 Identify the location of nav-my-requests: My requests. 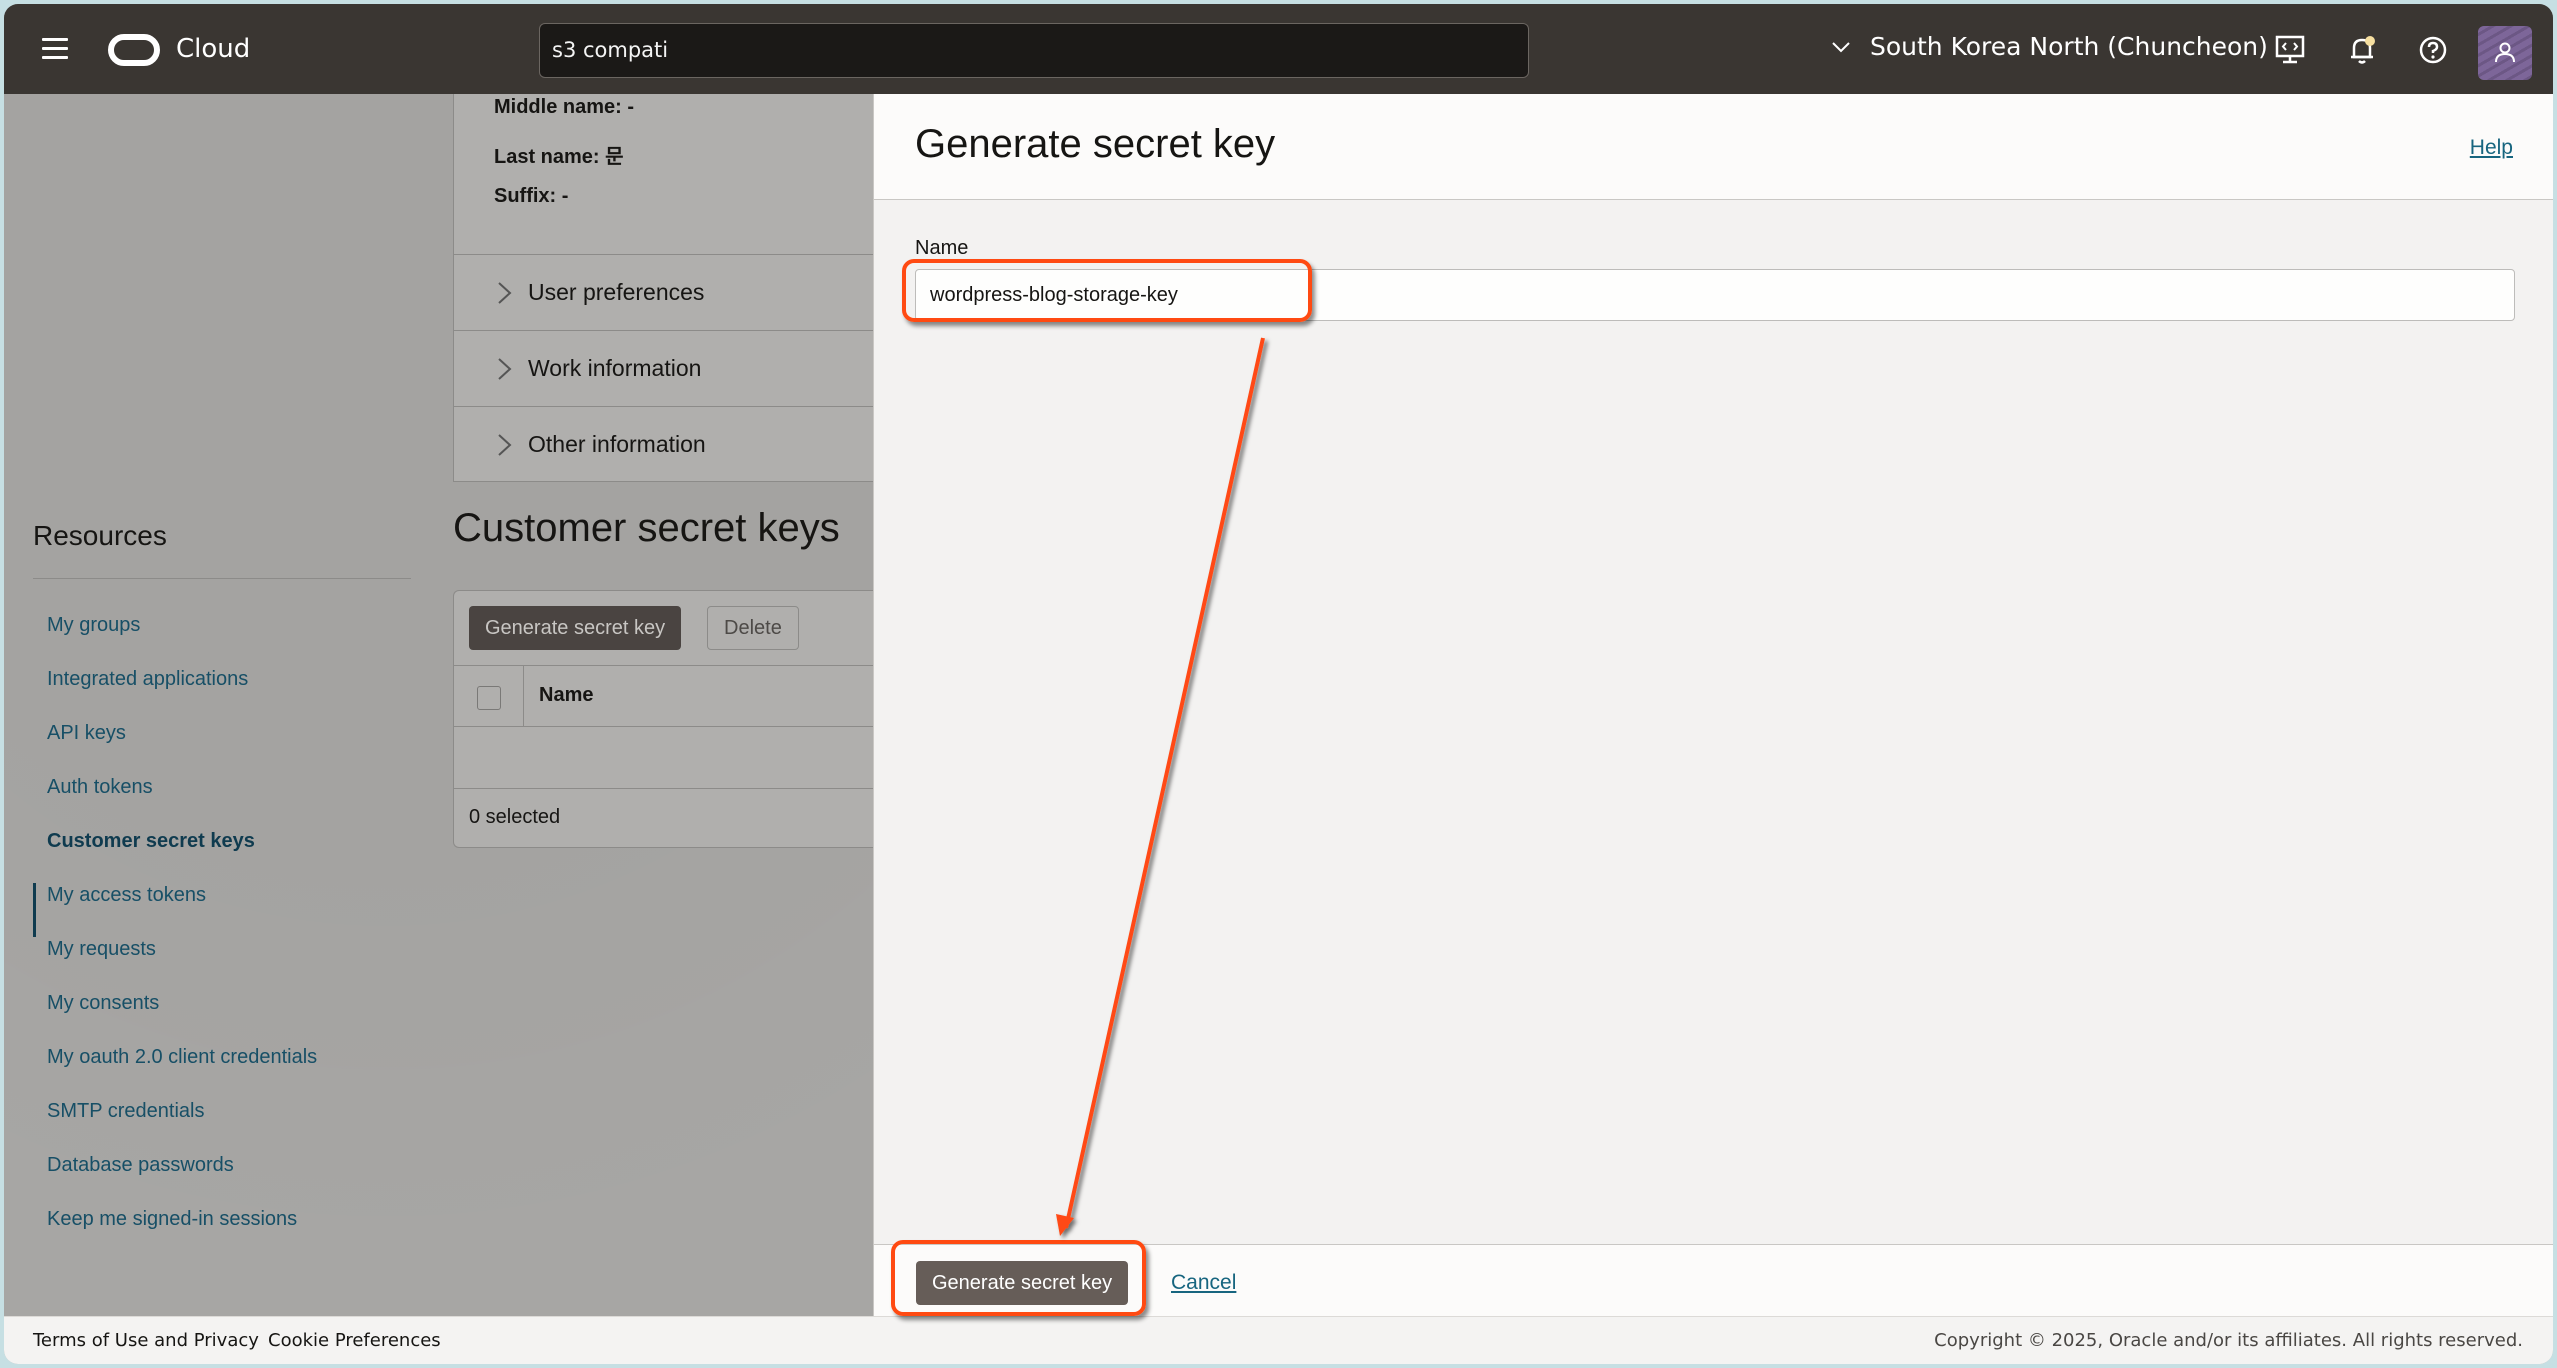
(101, 949).